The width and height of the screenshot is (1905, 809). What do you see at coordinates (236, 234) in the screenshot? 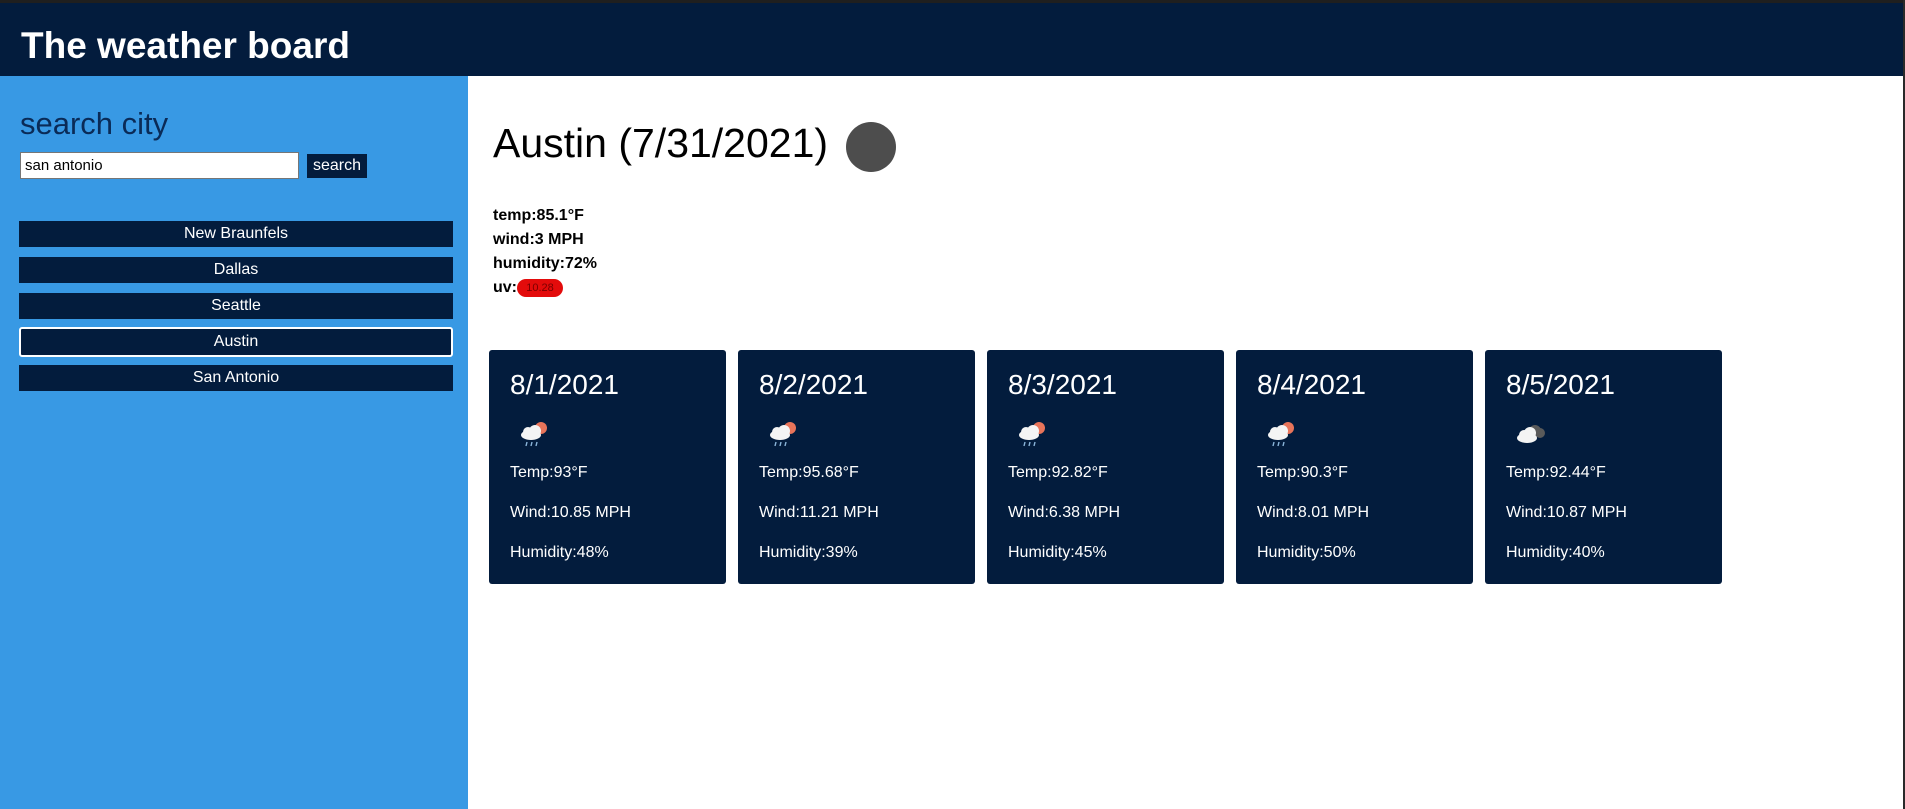
I see `history-item-new-braunfels: New Braunfels` at bounding box center [236, 234].